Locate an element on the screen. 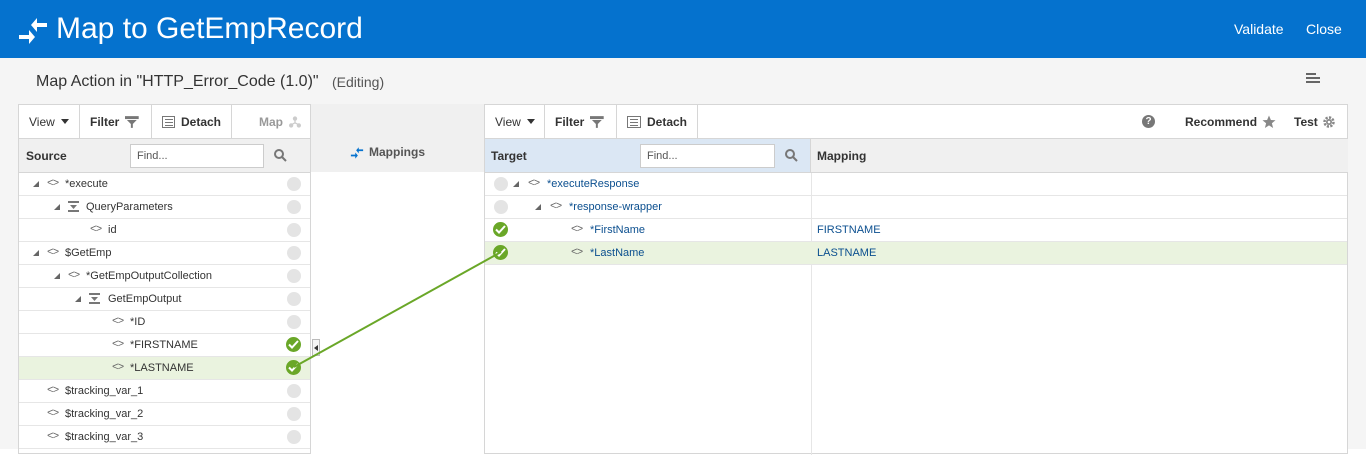 Image resolution: width=1366 pixels, height=455 pixels. source-row-label: $GetEmp is located at coordinates (88, 253).